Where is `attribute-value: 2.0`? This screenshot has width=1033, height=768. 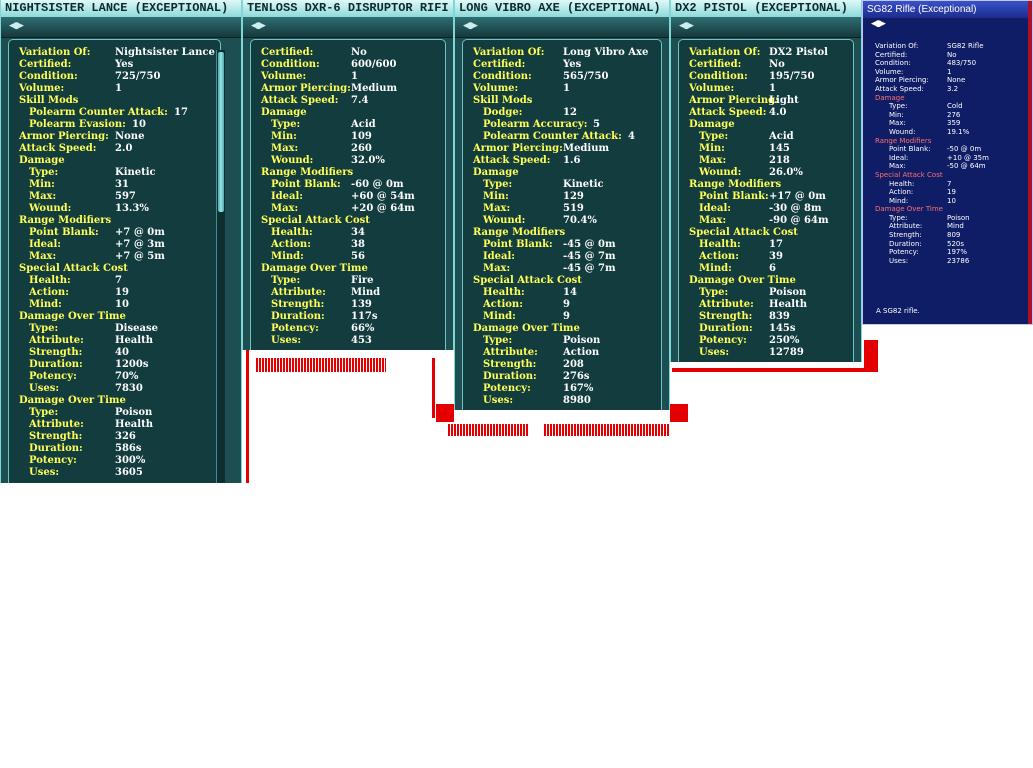
attribute-value: 2.0 is located at coordinates (124, 148).